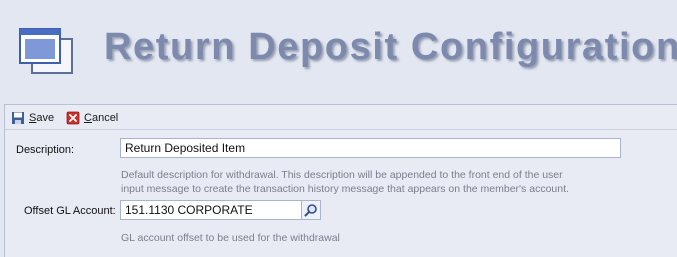 Image resolution: width=677 pixels, height=257 pixels. I want to click on description-label: Description:, so click(45, 150).